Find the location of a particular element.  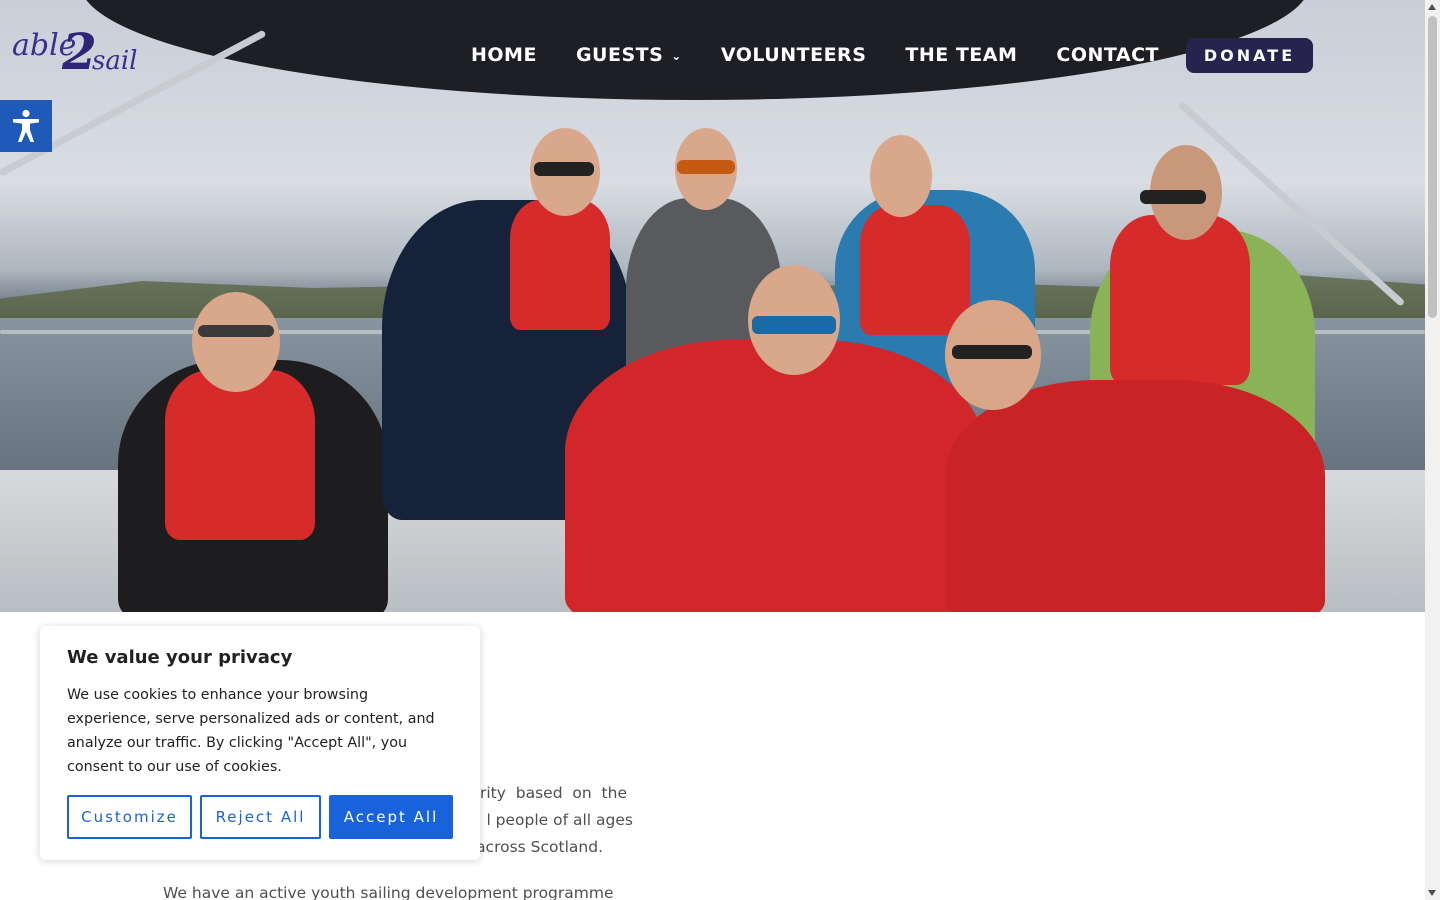

nav-contact-label: CONTACT is located at coordinates (1107, 55).